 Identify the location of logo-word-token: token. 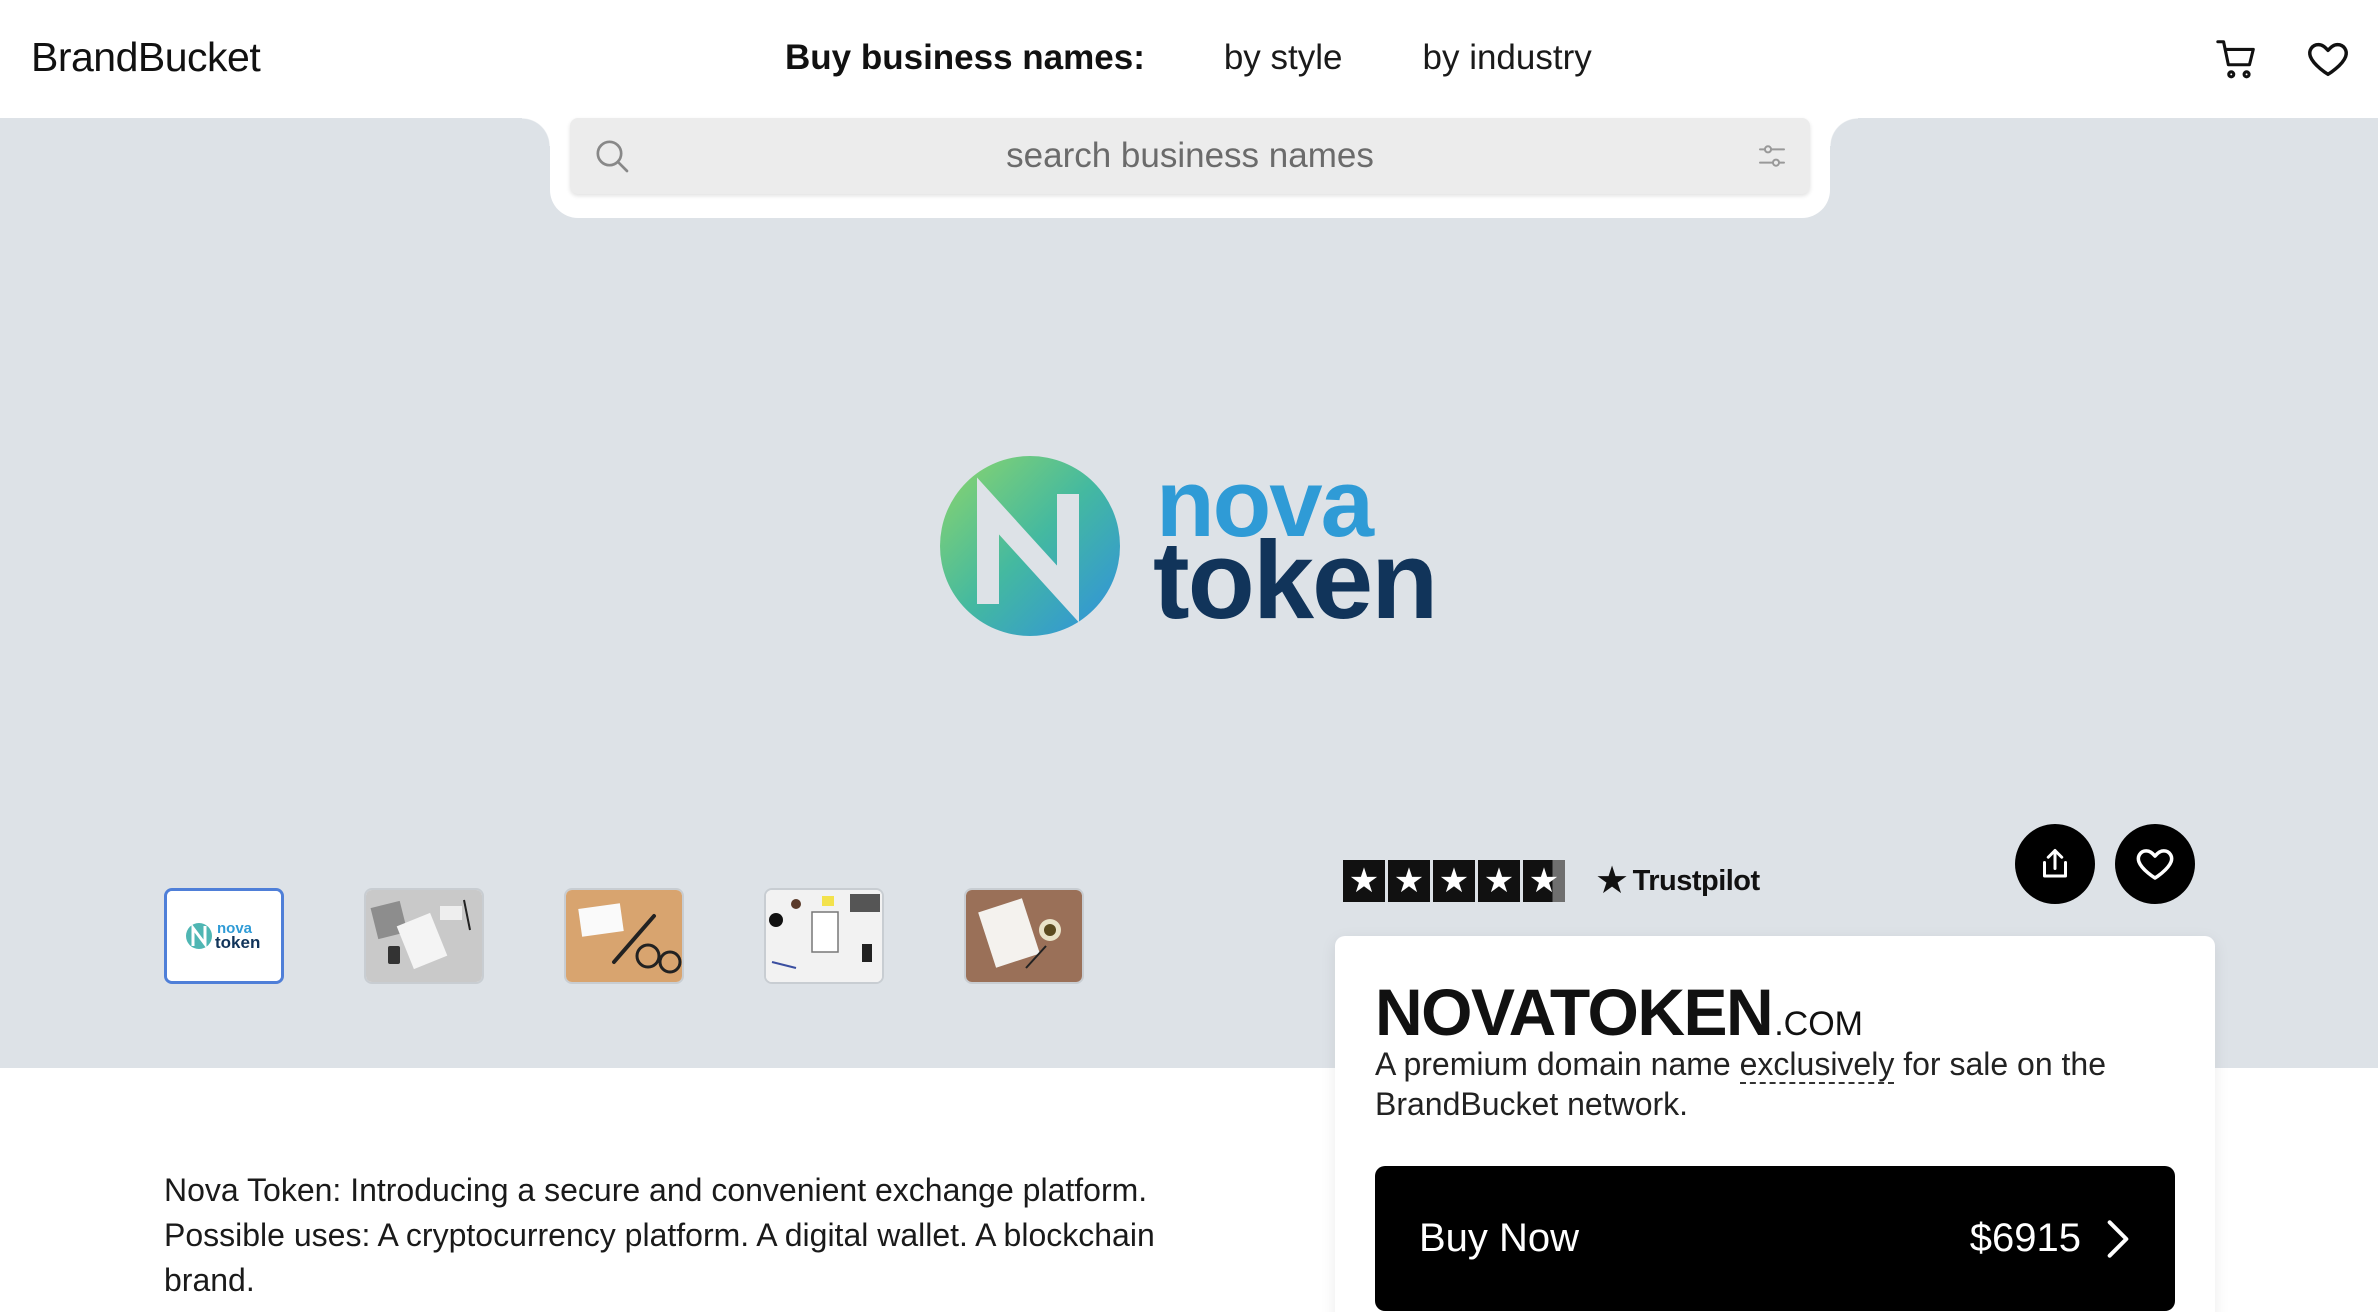
(1295, 580).